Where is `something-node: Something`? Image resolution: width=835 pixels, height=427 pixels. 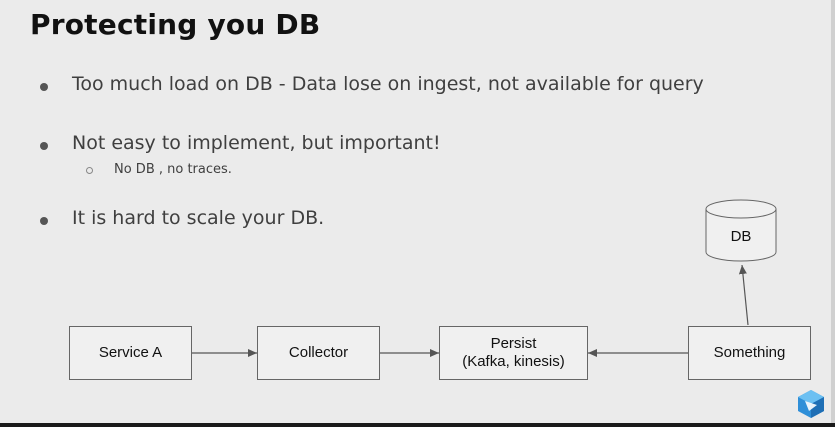
something-node: Something is located at coordinates (749, 353).